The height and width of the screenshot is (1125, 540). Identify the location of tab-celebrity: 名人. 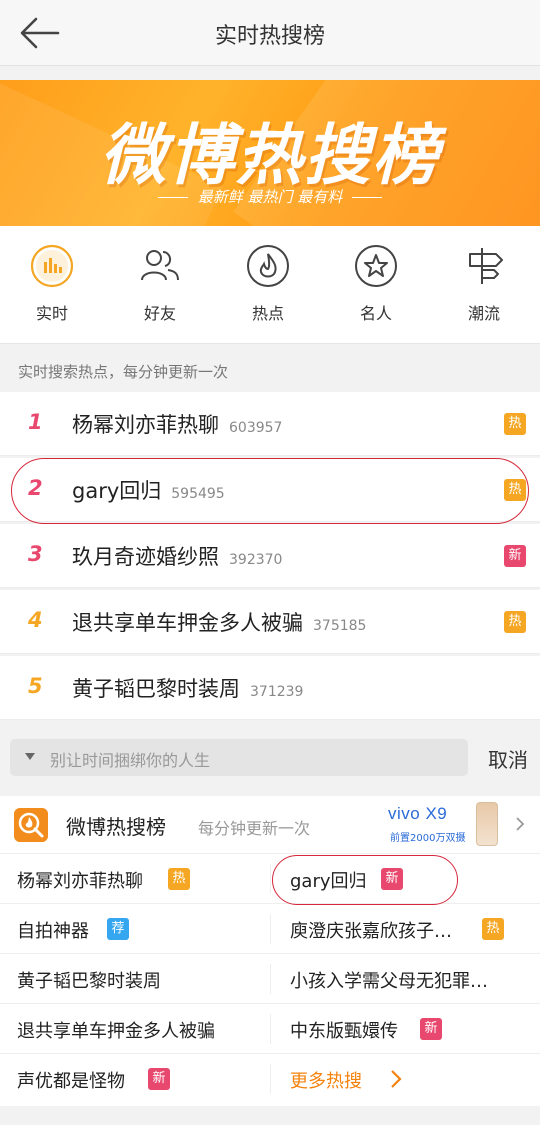
(376, 284).